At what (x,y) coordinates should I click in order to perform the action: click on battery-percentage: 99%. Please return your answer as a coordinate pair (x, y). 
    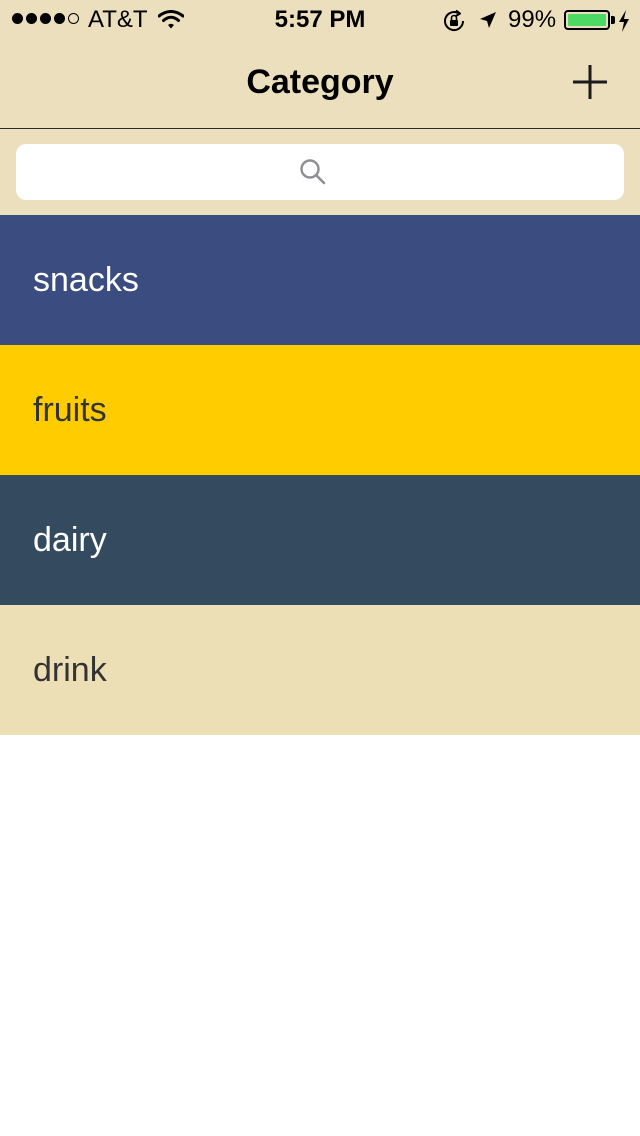
    Looking at the image, I should click on (532, 19).